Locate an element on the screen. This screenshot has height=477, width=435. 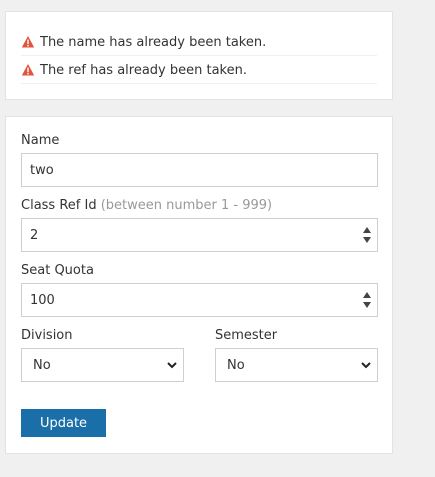
seat-quota-spinner is located at coordinates (367, 300).